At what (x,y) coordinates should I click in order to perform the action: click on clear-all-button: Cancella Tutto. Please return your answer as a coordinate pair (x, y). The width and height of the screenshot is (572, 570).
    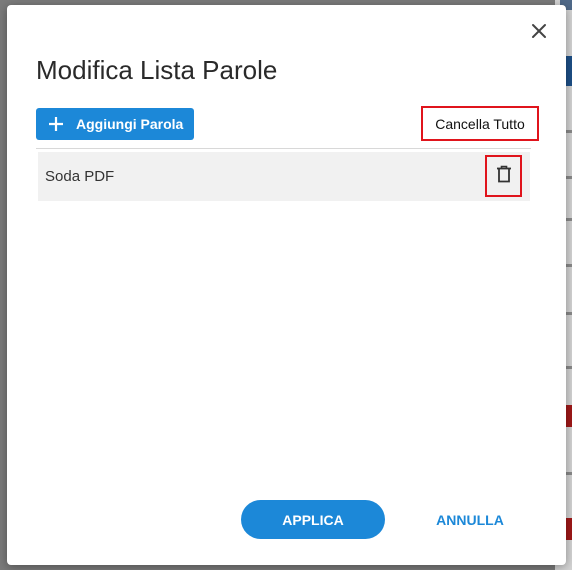
    Looking at the image, I should click on (480, 123).